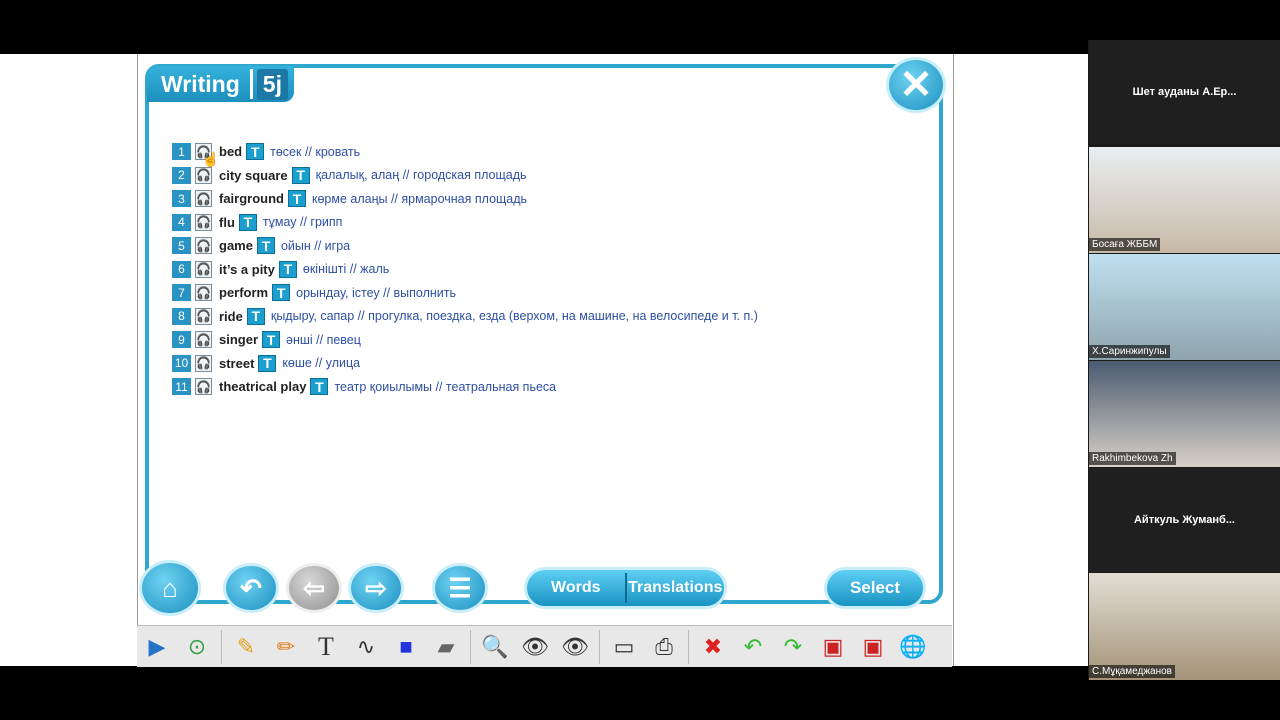  I want to click on participant-tile: Босаға ЖББМ, so click(1184, 200).